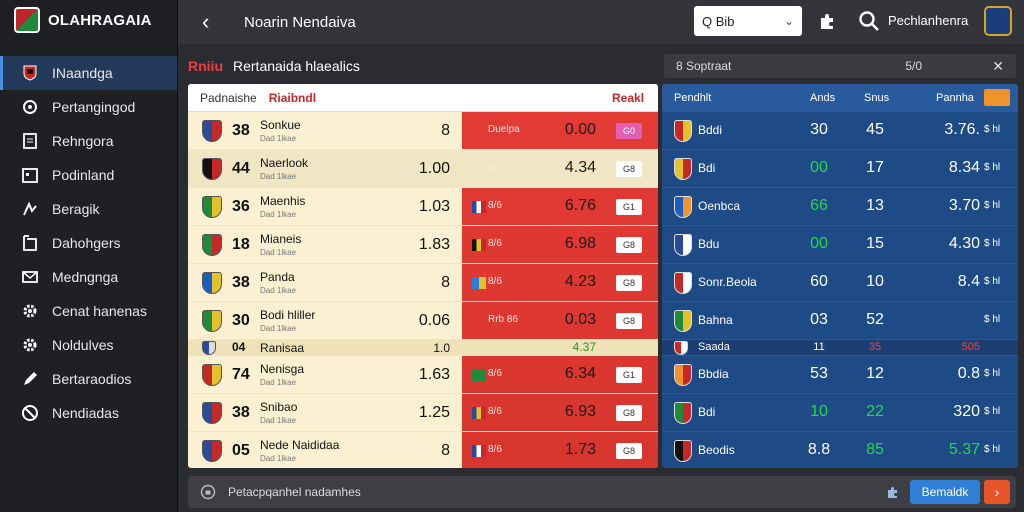 This screenshot has height=512, width=1024. I want to click on search-icon, so click(869, 21).